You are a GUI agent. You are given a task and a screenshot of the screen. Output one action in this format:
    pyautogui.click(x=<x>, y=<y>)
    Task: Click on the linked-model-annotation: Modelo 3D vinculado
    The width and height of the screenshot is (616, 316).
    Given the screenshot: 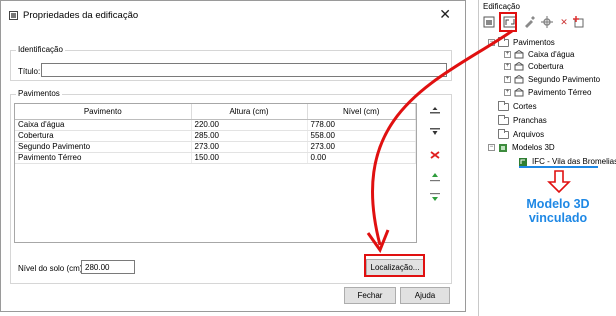 What is the action you would take?
    pyautogui.click(x=558, y=211)
    